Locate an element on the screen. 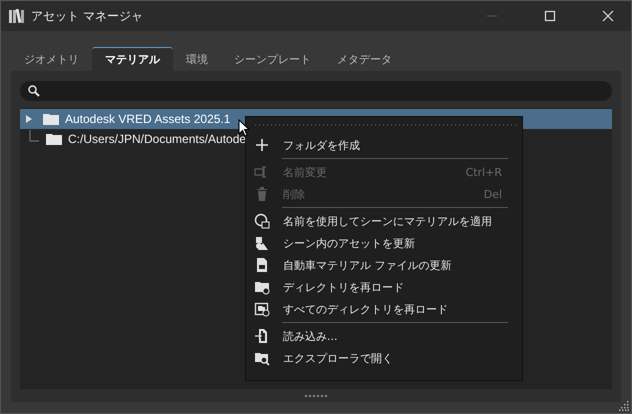 The image size is (632, 414). tree-item-label: C:/Users/JPN/Documents/Autode is located at coordinates (157, 139).